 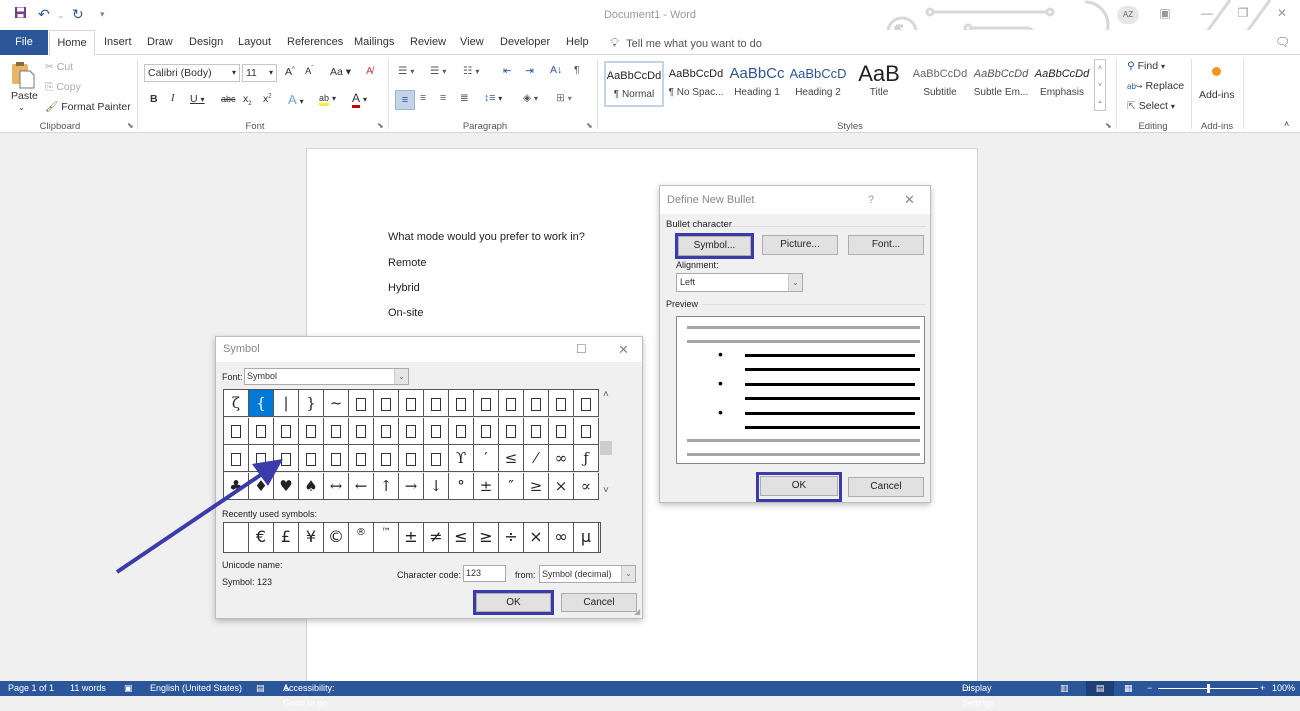 What do you see at coordinates (1282, 42) in the screenshot?
I see `comments-icon: 🗨︎` at bounding box center [1282, 42].